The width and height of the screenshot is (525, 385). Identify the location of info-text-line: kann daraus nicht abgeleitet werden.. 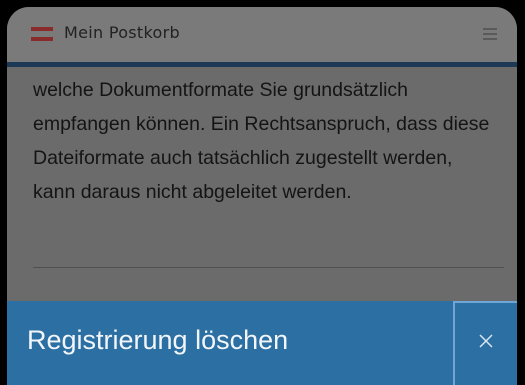
(192, 192).